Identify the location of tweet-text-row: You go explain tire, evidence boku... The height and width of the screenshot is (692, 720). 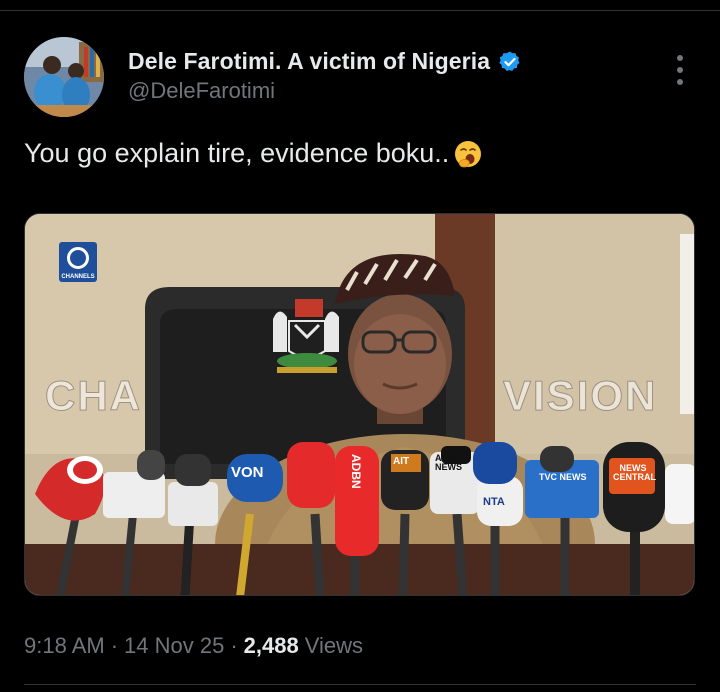
(253, 153).